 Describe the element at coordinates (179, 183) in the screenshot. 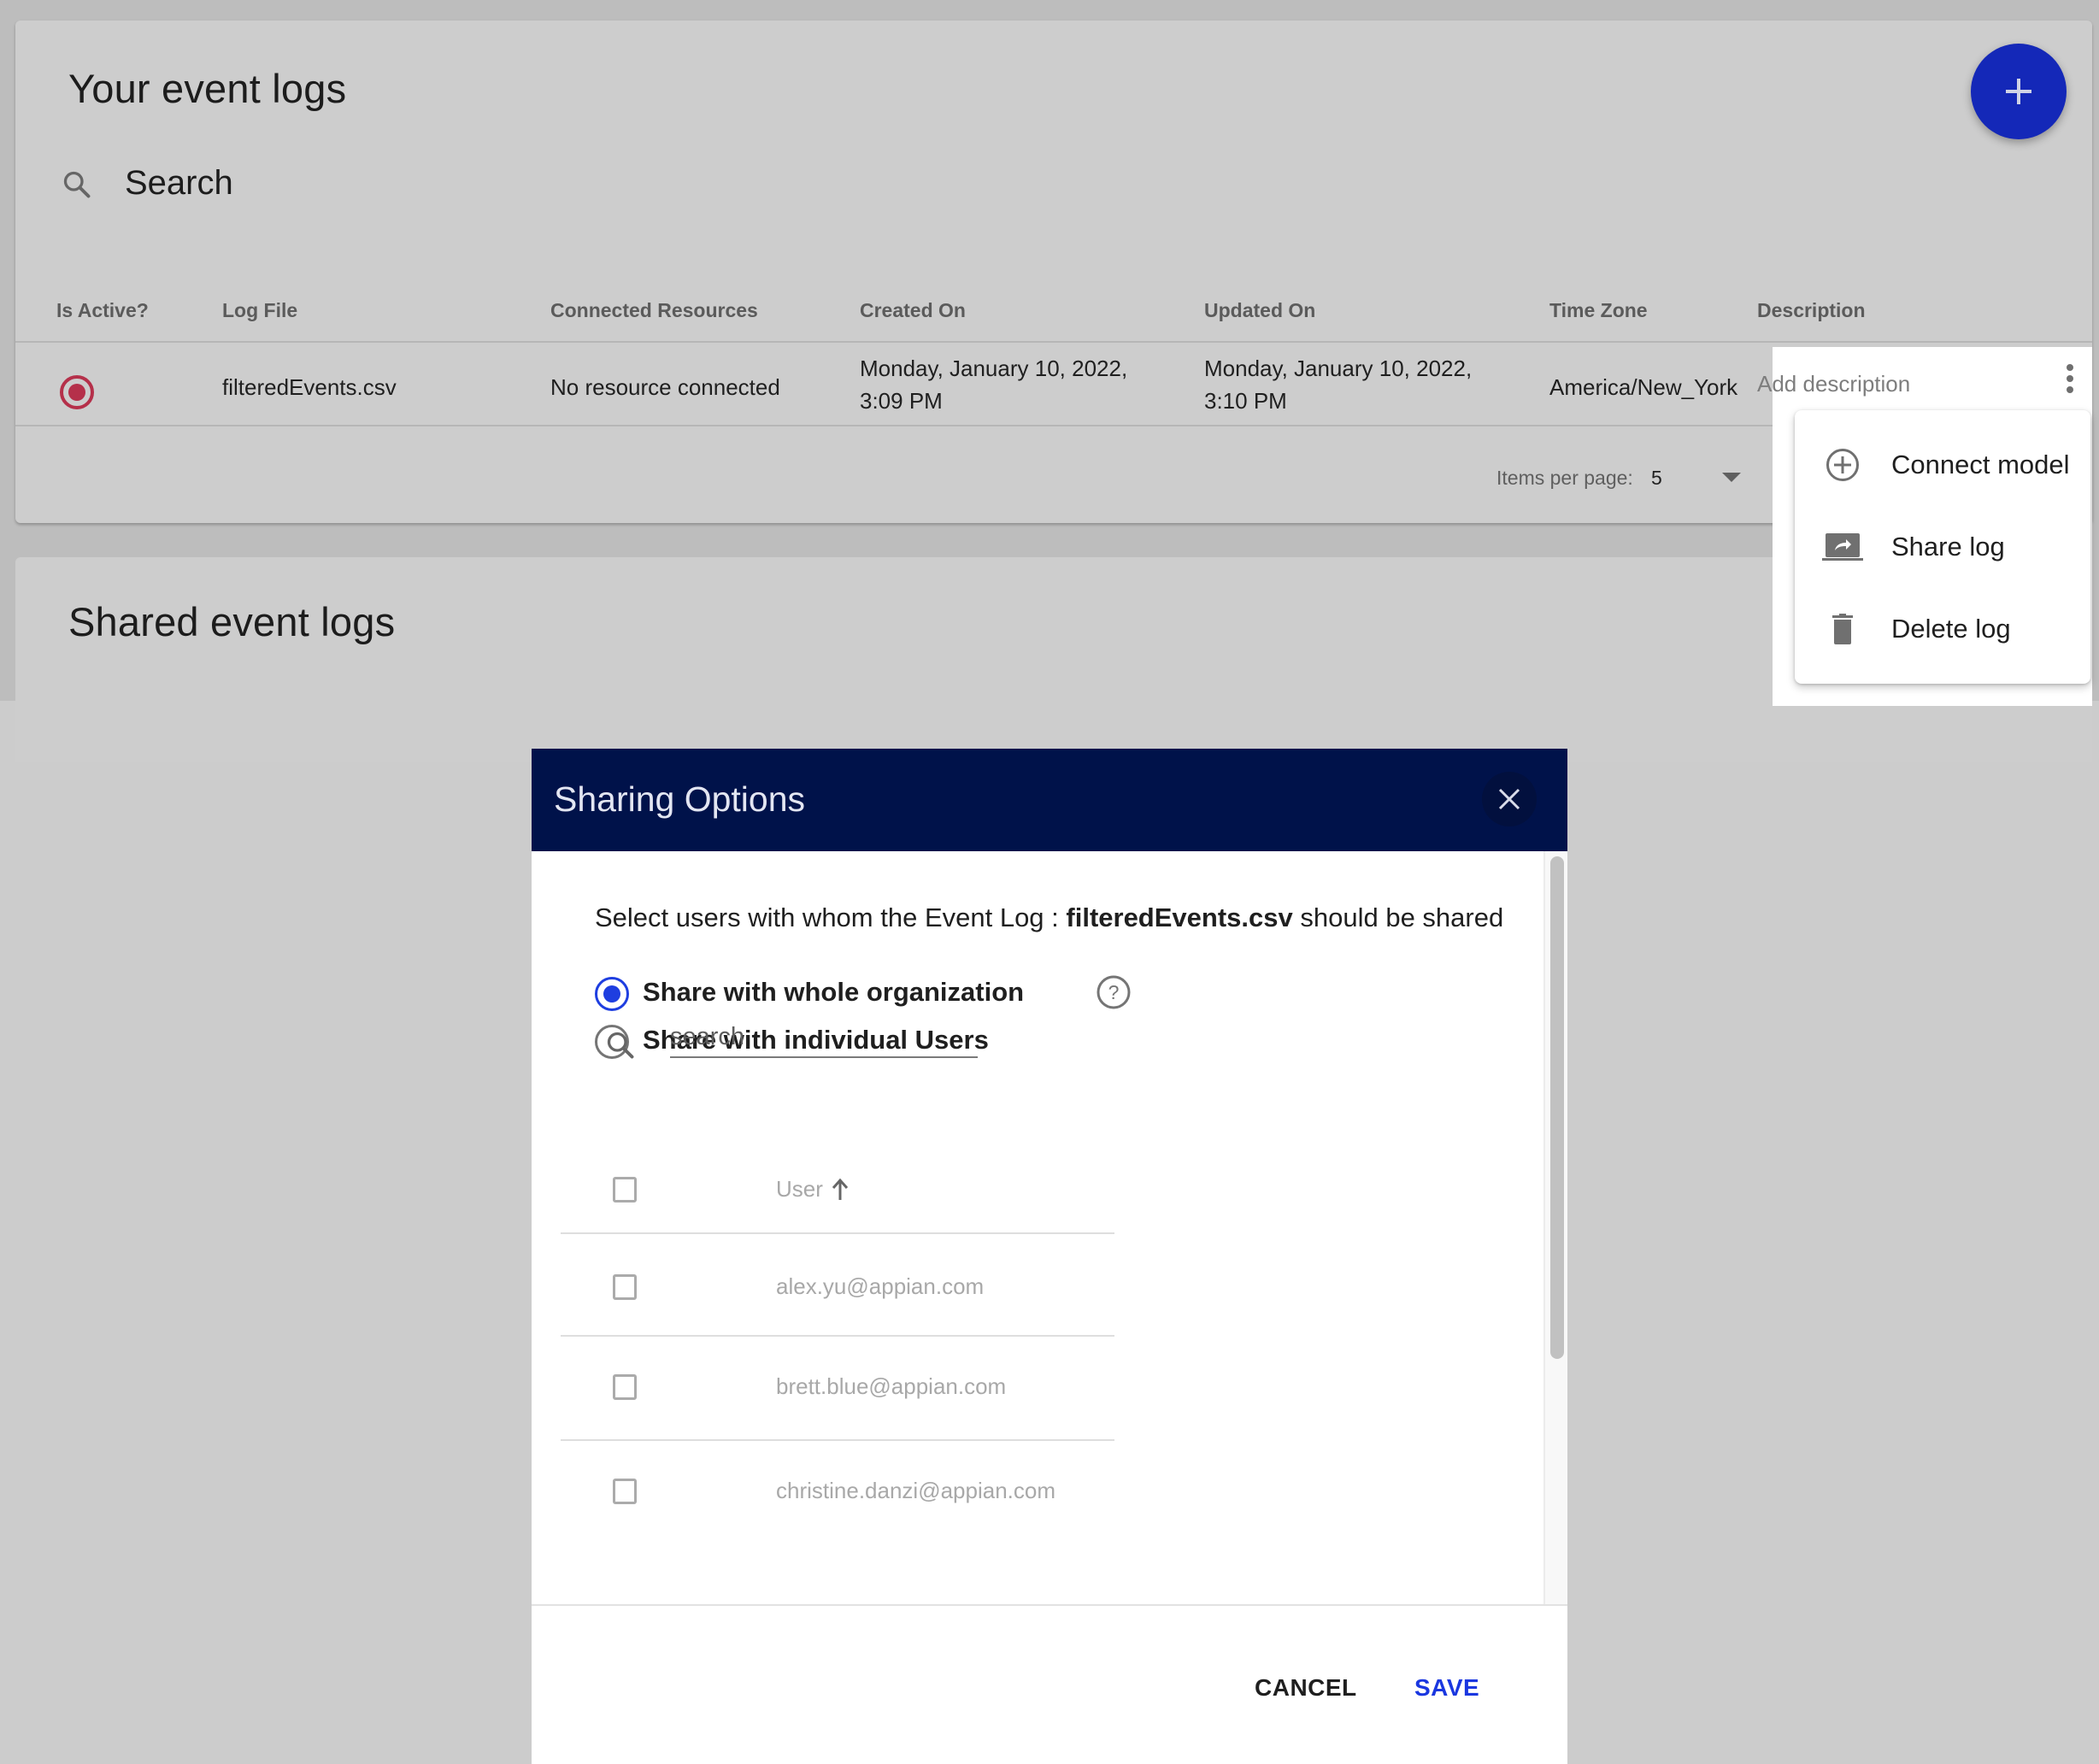

I see `search-field: Search` at that location.